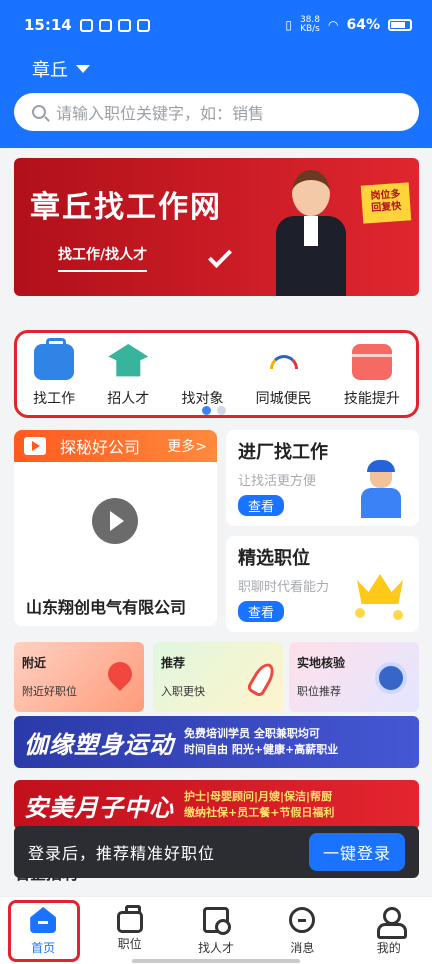  Describe the element at coordinates (322, 584) in the screenshot. I see `selected-jobs-card: 精选职位 职聊时代看能力 查看` at that location.